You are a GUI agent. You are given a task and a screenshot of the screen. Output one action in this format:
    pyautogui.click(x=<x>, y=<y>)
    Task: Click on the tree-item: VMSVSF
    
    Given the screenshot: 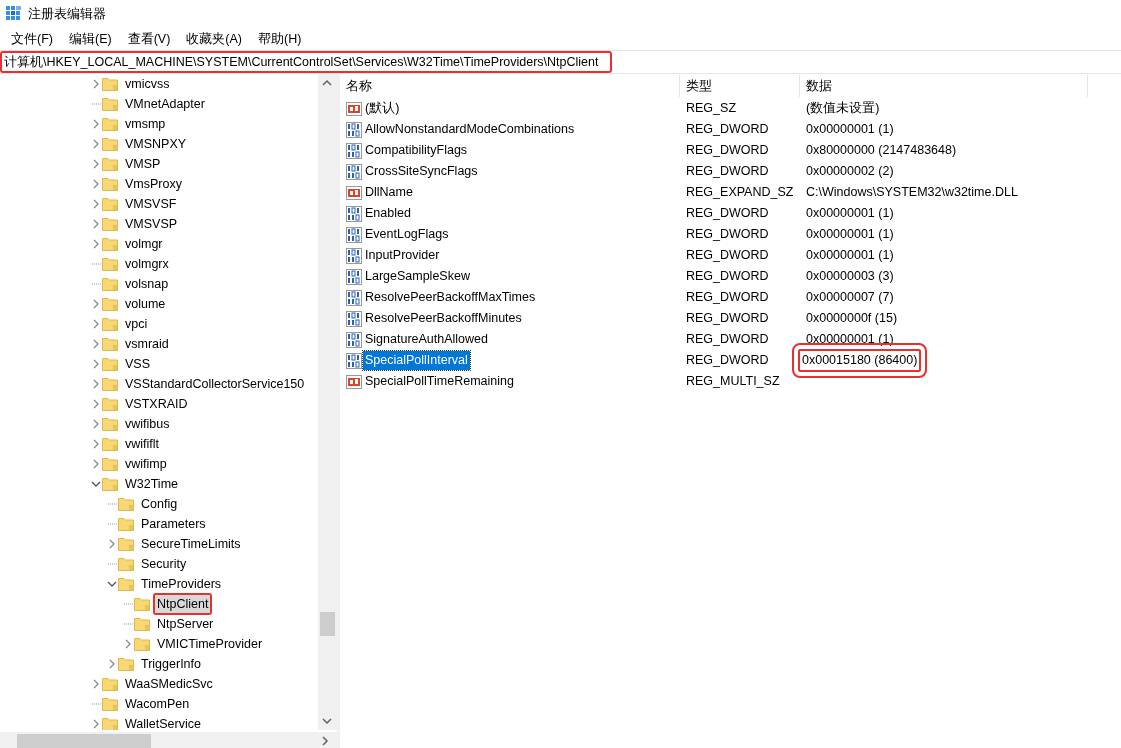 What is the action you would take?
    pyautogui.click(x=151, y=204)
    